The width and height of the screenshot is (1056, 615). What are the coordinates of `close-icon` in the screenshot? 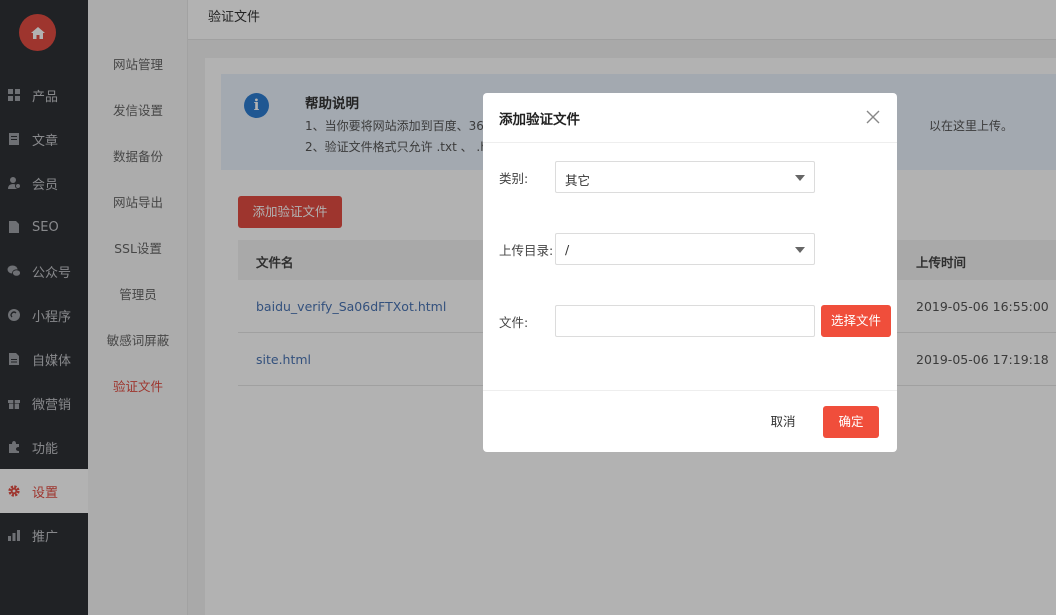 It's located at (873, 117).